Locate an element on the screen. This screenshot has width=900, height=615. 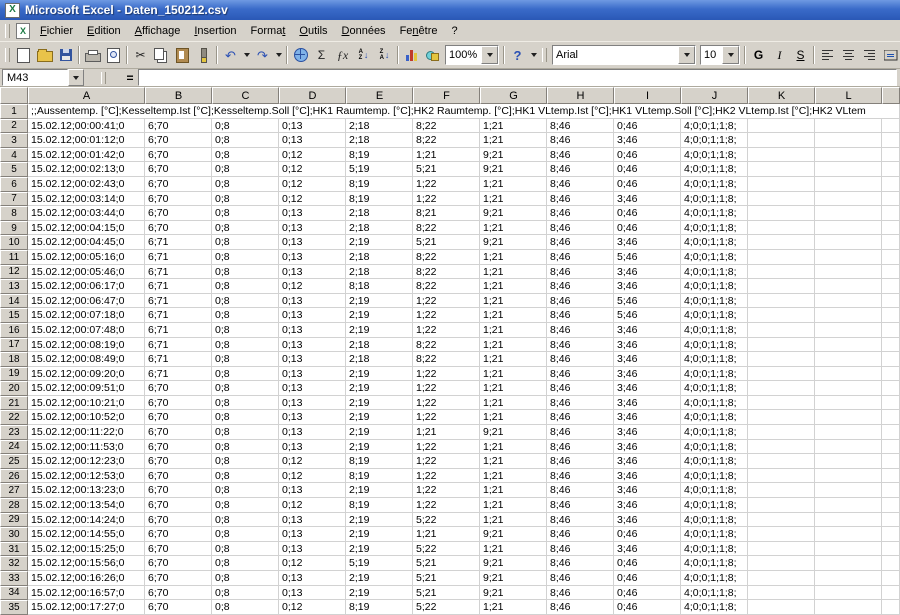
cell-E2: 2;18 is located at coordinates (379, 126).